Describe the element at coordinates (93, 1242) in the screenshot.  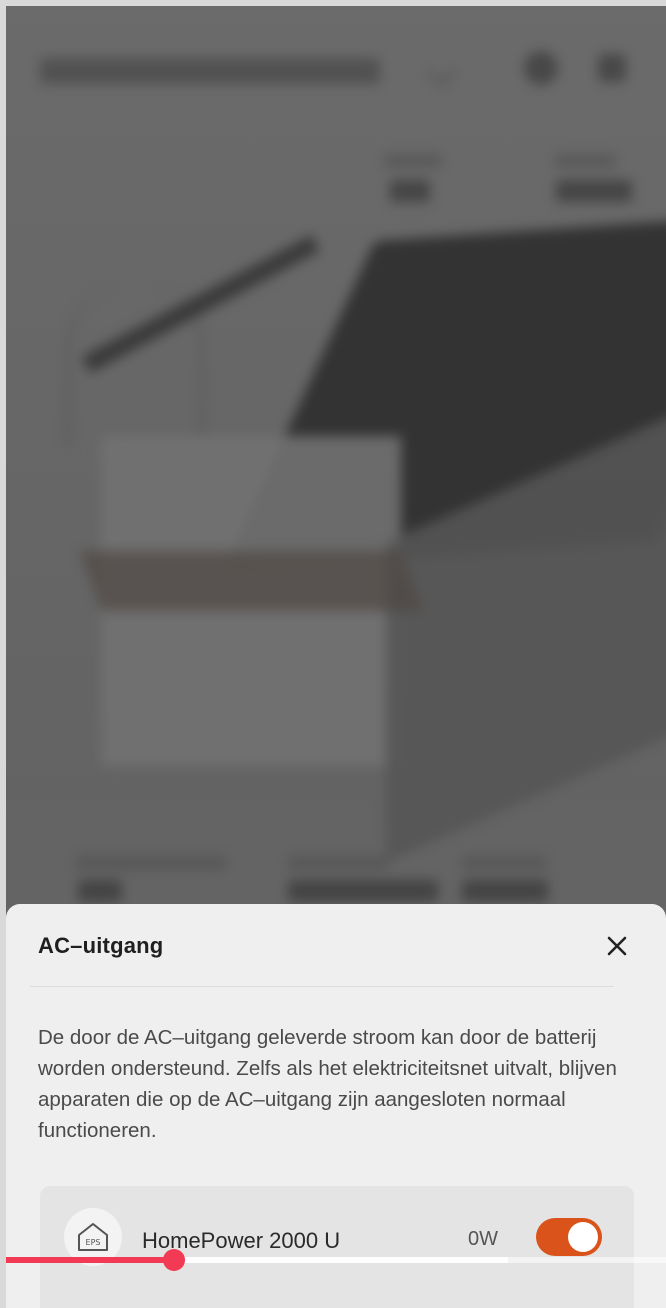
I see `eps-icon-label: EPS` at that location.